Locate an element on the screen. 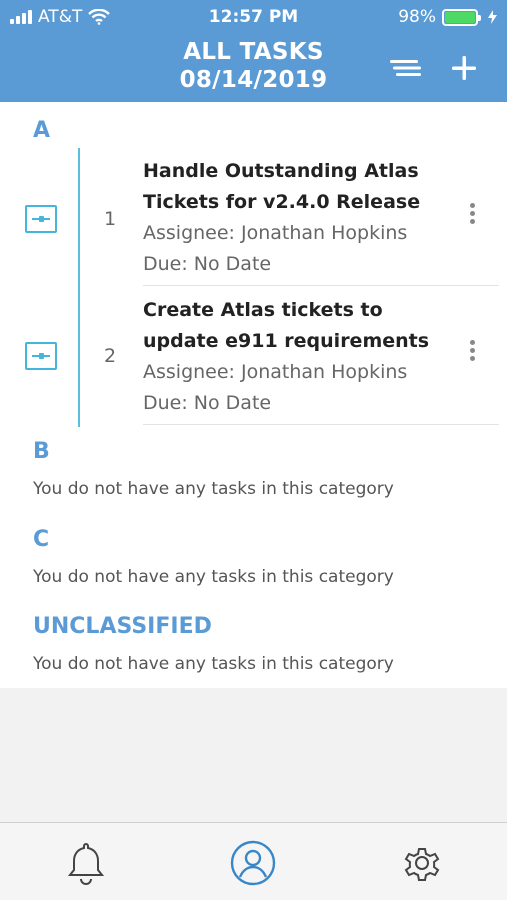 This screenshot has height=900, width=507. app-header: AT&T 12:57 PM 98% ALL TASKS 08/14/2019 is located at coordinates (253, 51).